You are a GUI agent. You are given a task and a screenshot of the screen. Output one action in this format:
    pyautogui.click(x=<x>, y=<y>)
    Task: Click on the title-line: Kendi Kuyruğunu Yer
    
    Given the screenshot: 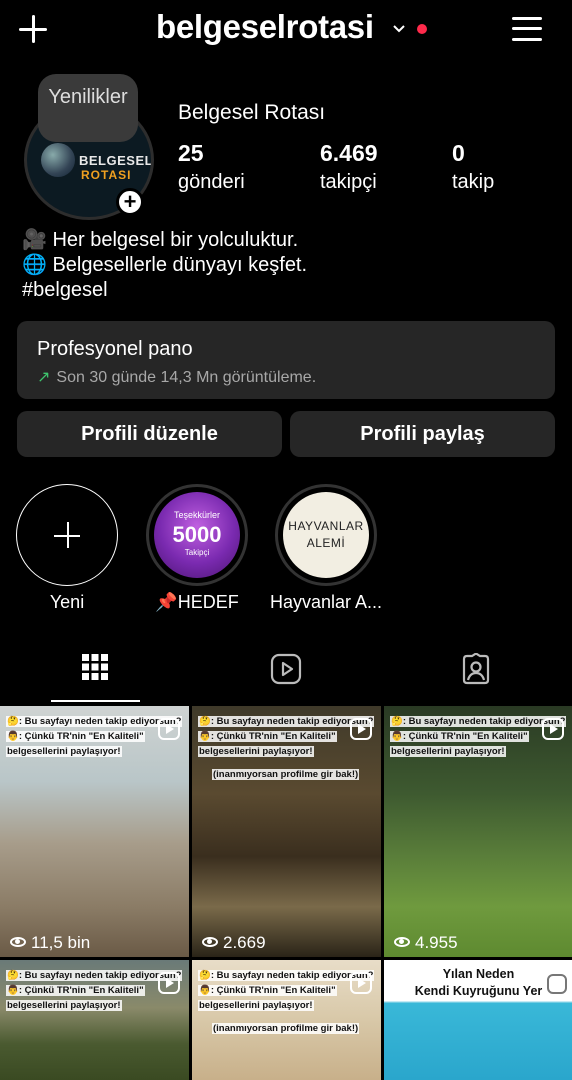 What is the action you would take?
    pyautogui.click(x=478, y=991)
    